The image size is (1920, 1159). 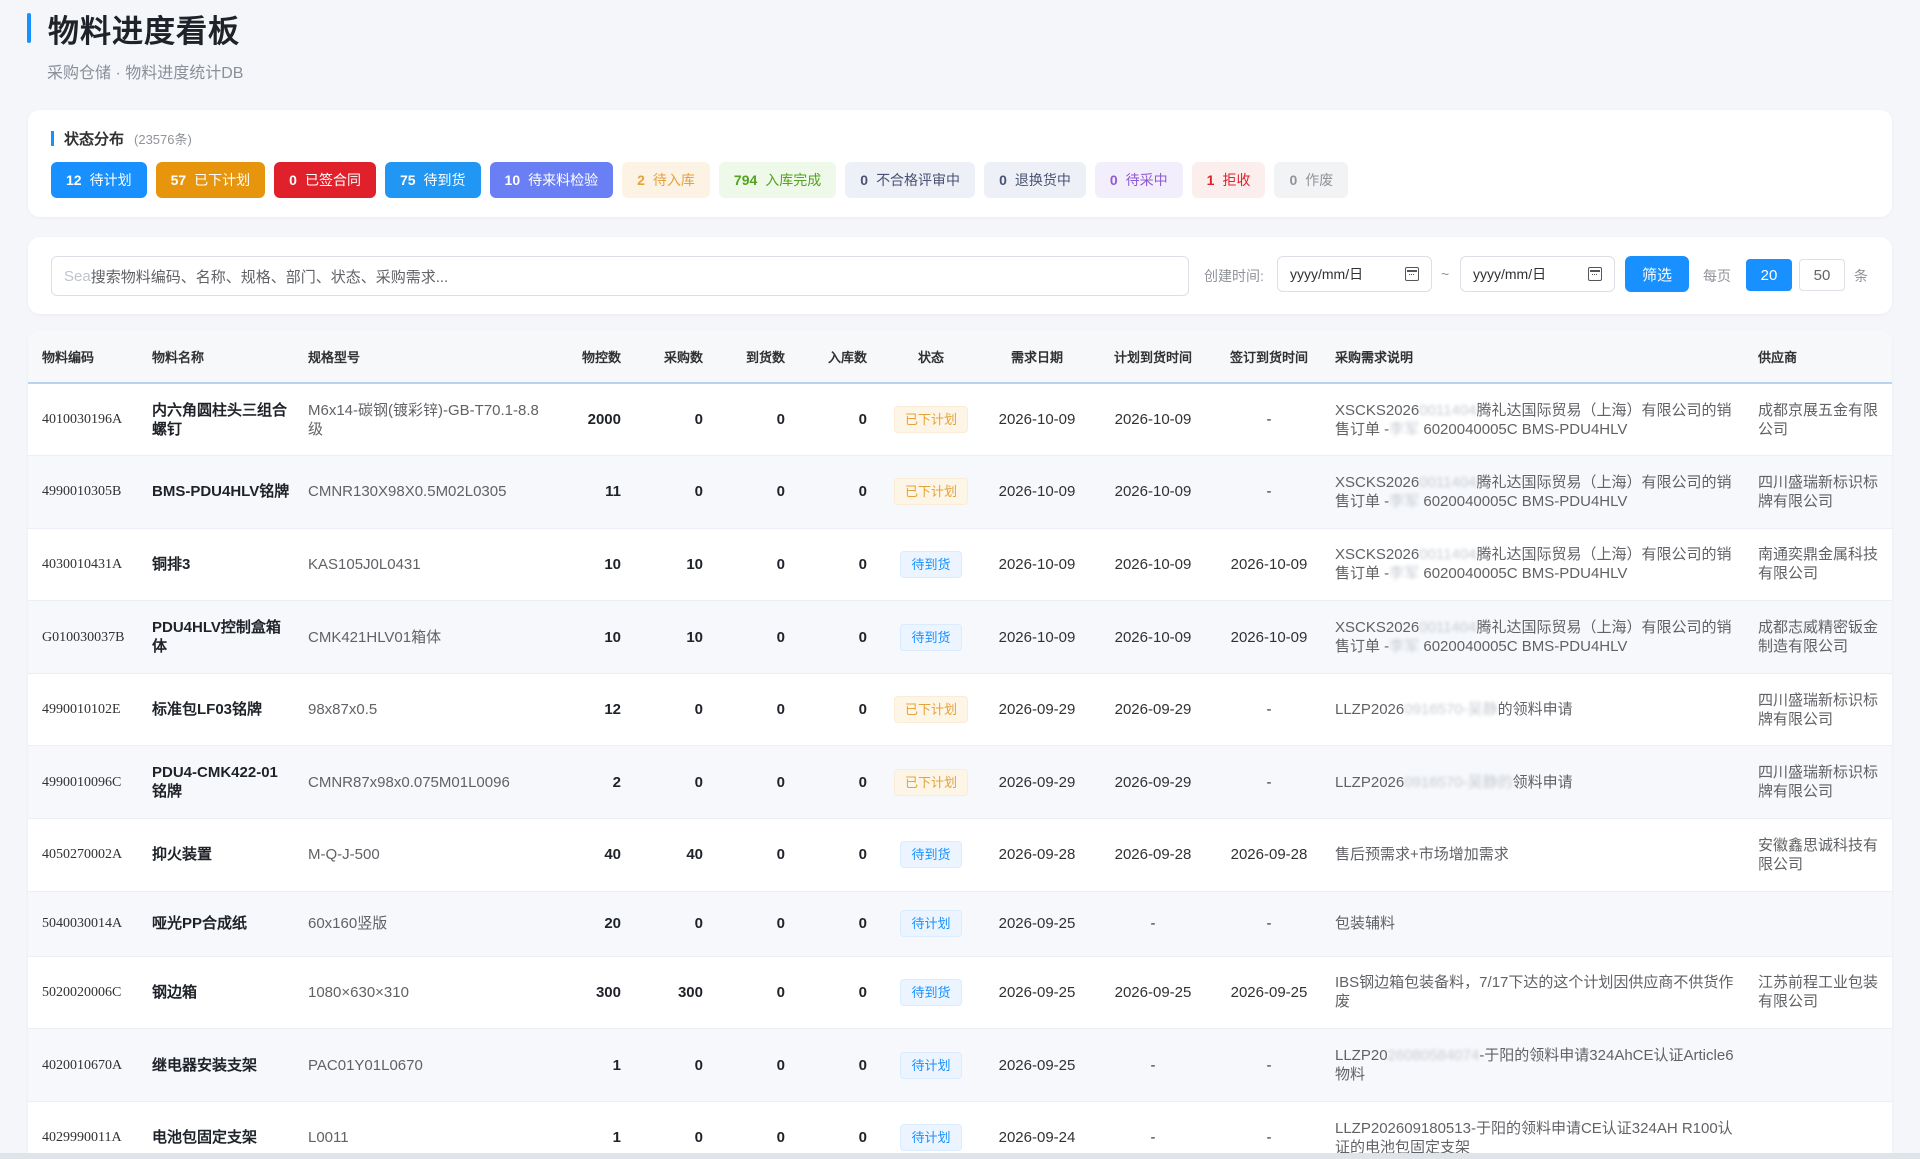 I want to click on col-header-need-date: 需求日期, so click(x=1037, y=356).